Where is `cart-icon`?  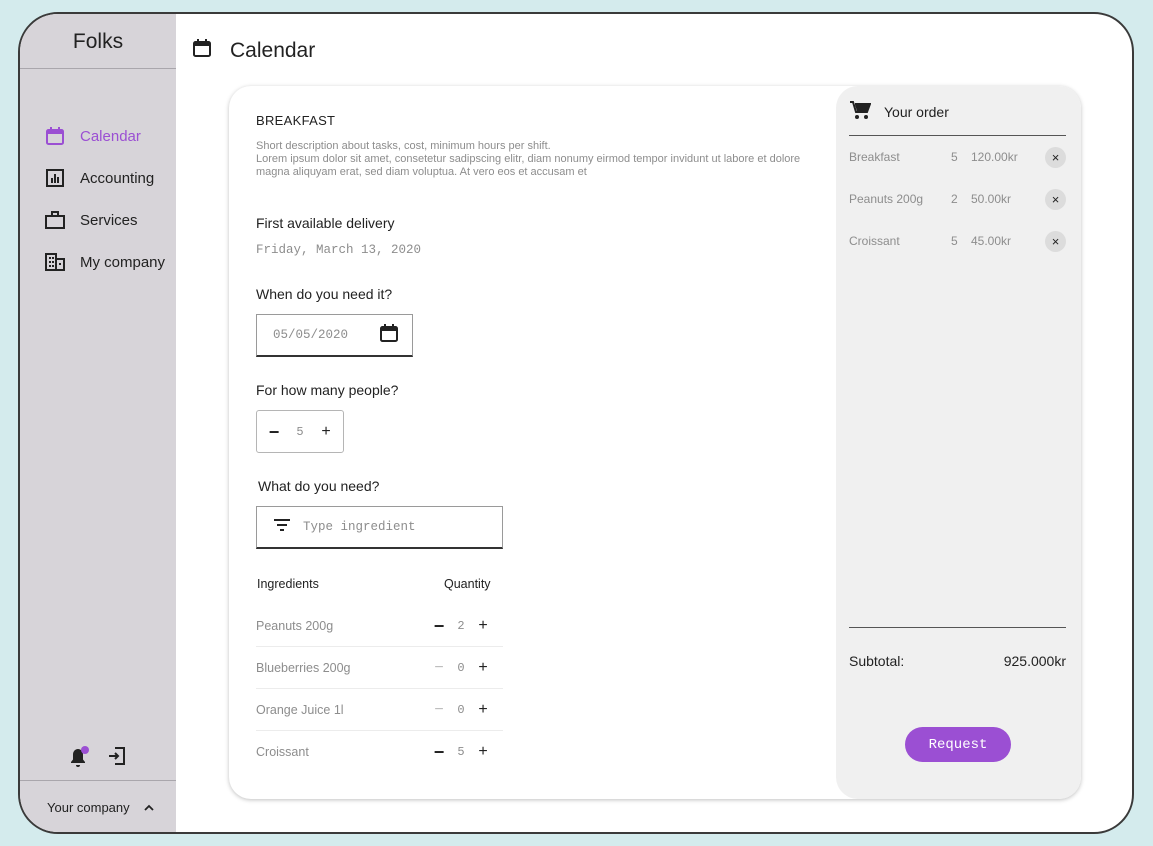
cart-icon is located at coordinates (860, 111).